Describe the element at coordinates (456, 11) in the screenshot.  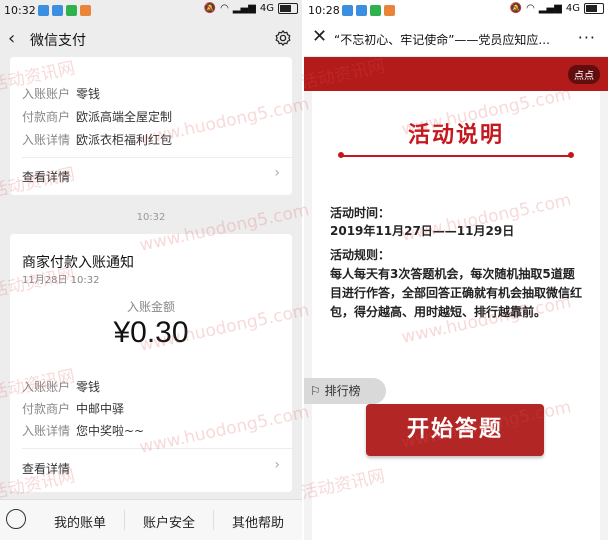
I see `status-bar: 10:28 🔕 ◠ ▂▄▆ 4G` at that location.